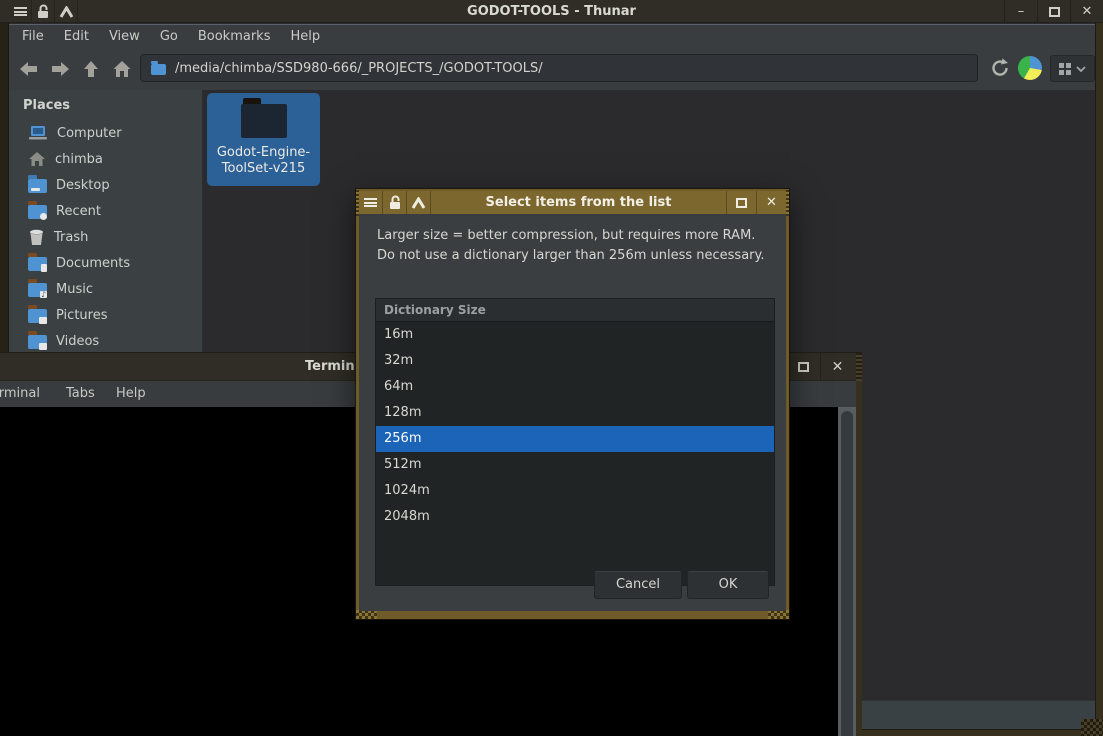  What do you see at coordinates (787, 203) in the screenshot?
I see `dialog-right-resize-grip` at bounding box center [787, 203].